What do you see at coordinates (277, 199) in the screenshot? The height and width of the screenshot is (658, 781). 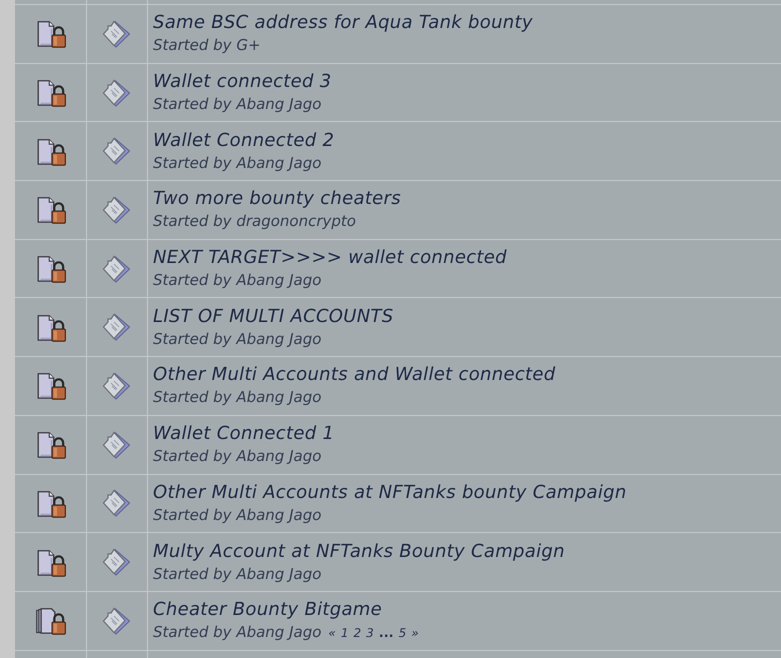 I see `topic-title-link: Two more bounty cheaters` at bounding box center [277, 199].